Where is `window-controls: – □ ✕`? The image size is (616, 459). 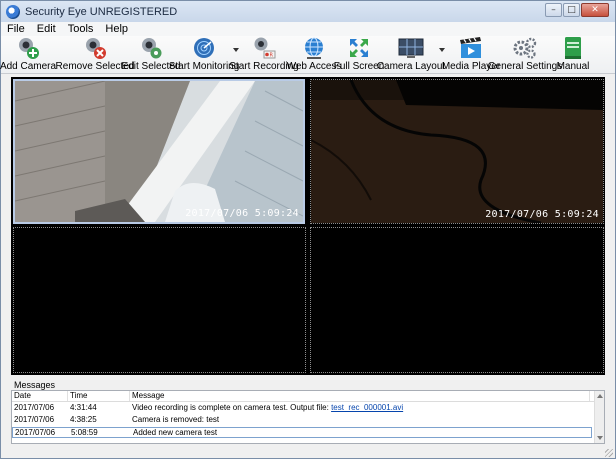 window-controls: – □ ✕ is located at coordinates (577, 10).